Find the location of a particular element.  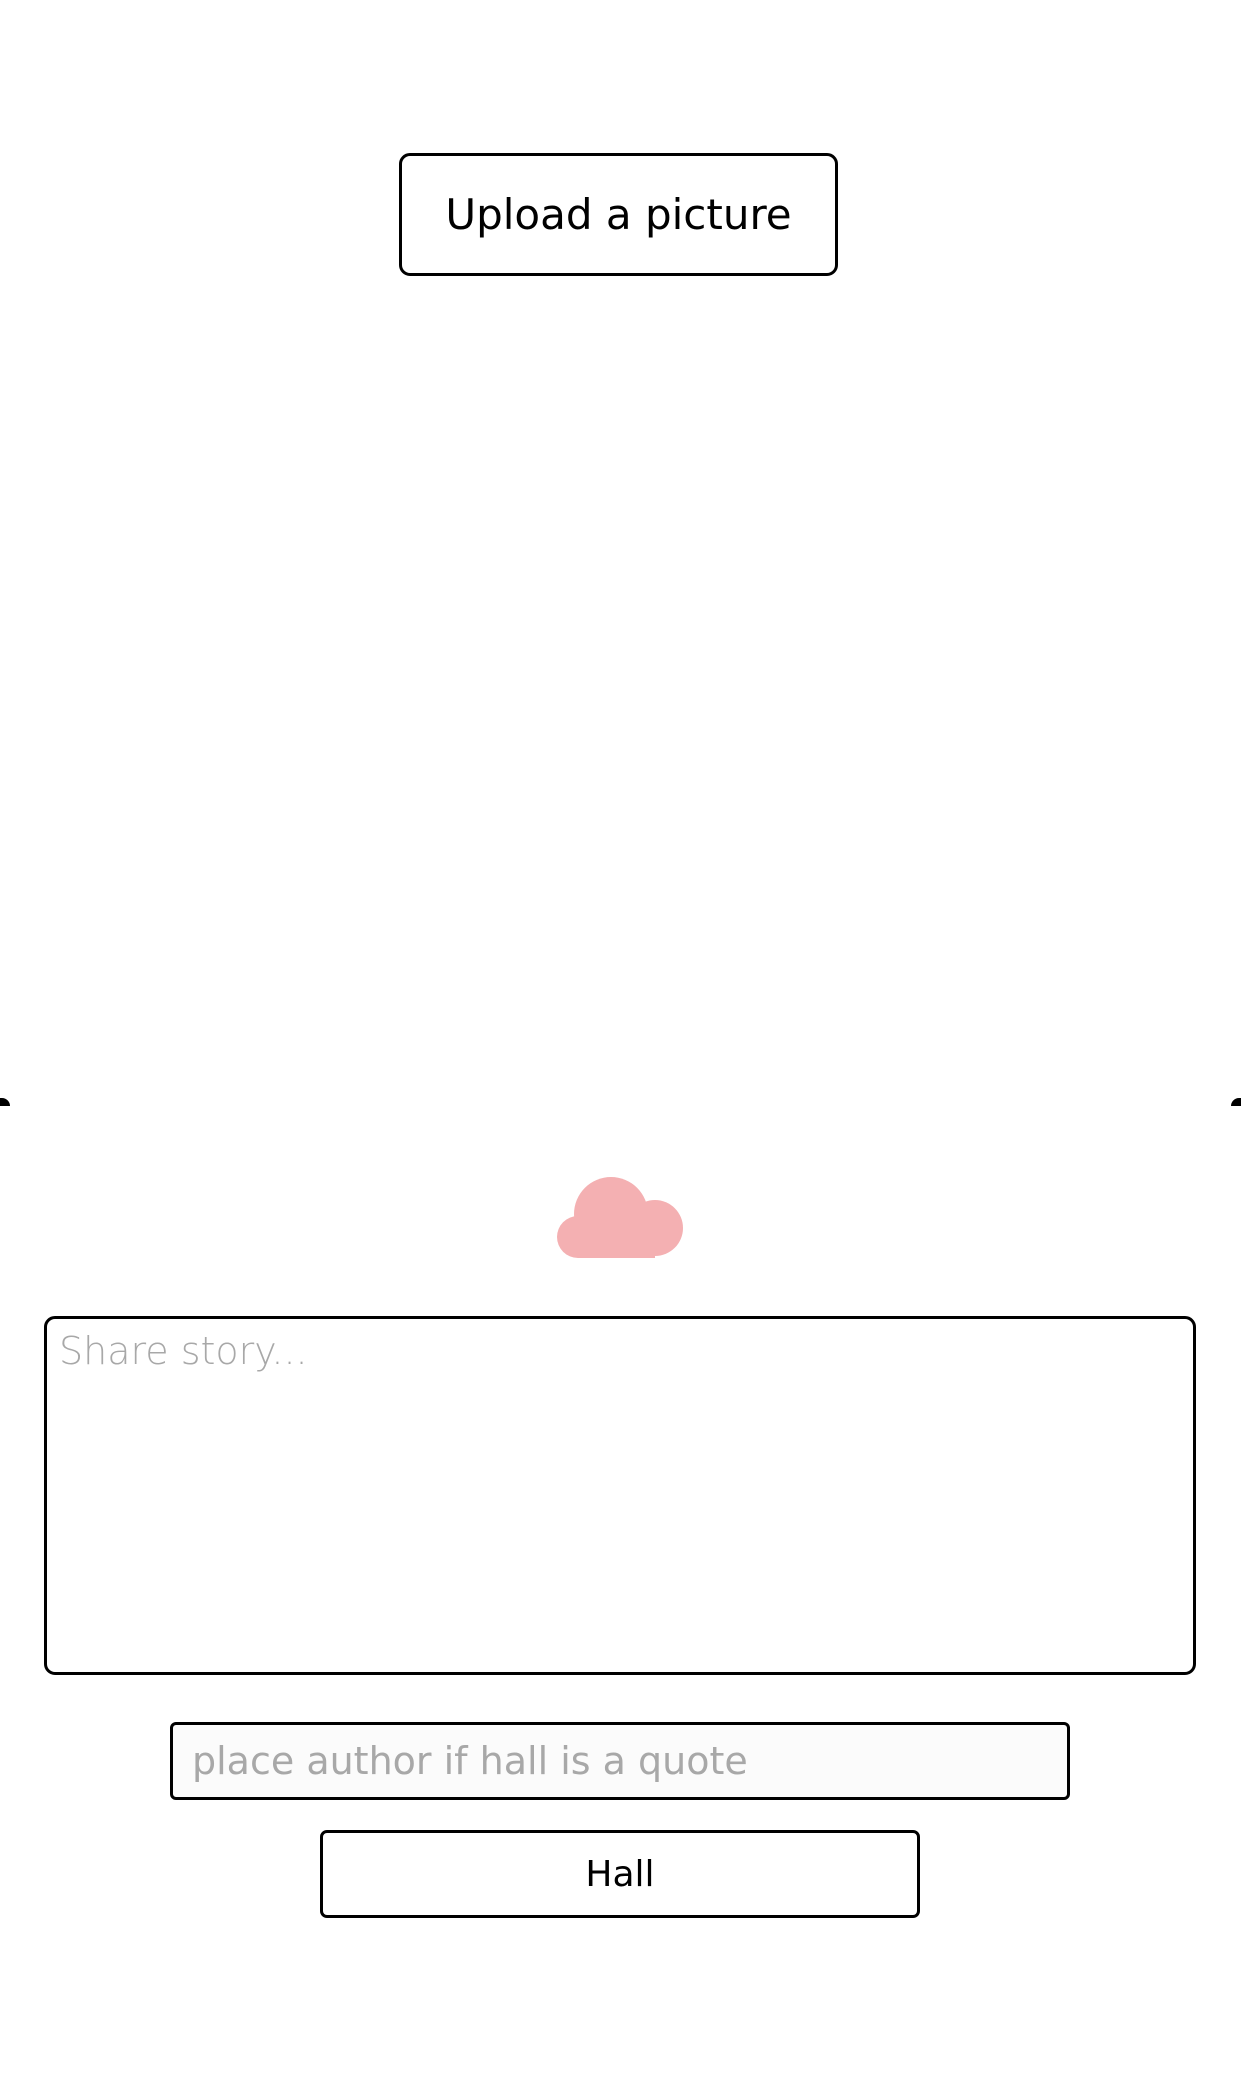

cloud-icon is located at coordinates (620, 1217).